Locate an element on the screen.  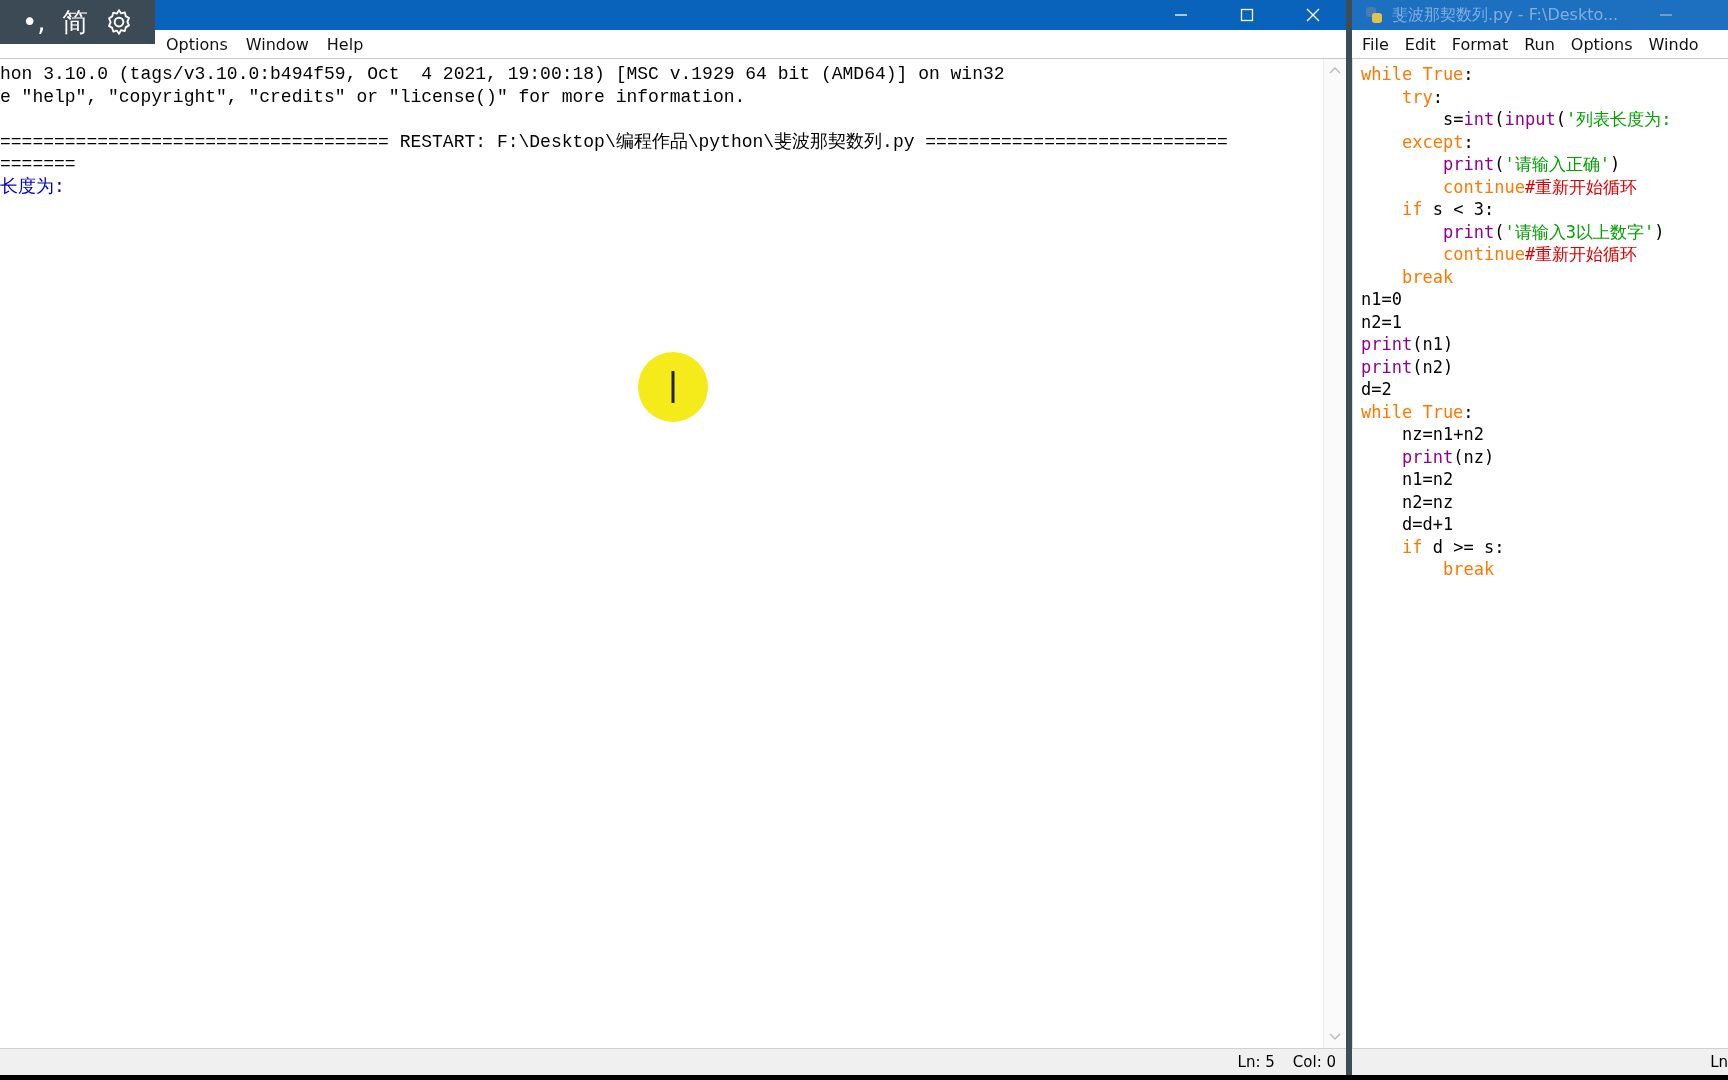
code-line: print(n2) is located at coordinates (1408, 366).